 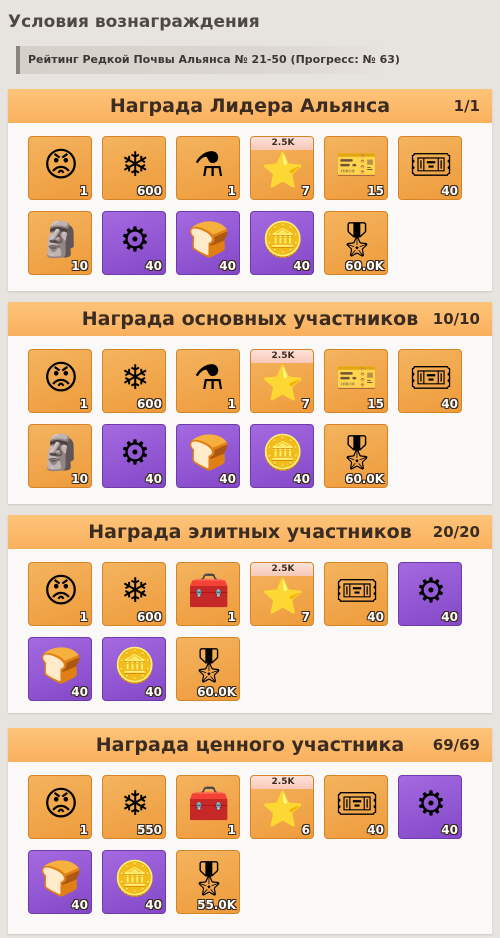 I want to click on food-crate-icon: 🍞, so click(x=61, y=879).